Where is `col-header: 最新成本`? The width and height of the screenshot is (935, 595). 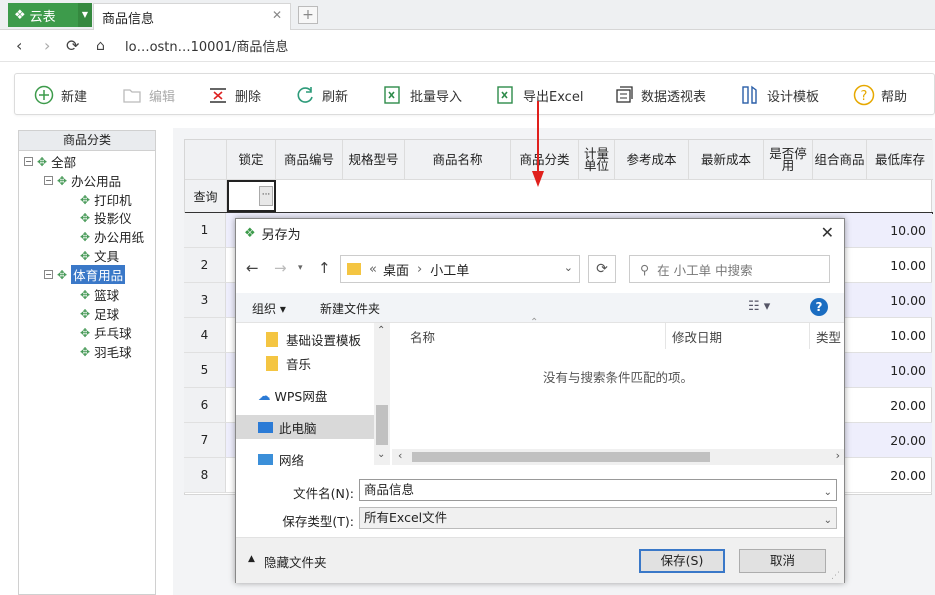 col-header: 最新成本 is located at coordinates (726, 160).